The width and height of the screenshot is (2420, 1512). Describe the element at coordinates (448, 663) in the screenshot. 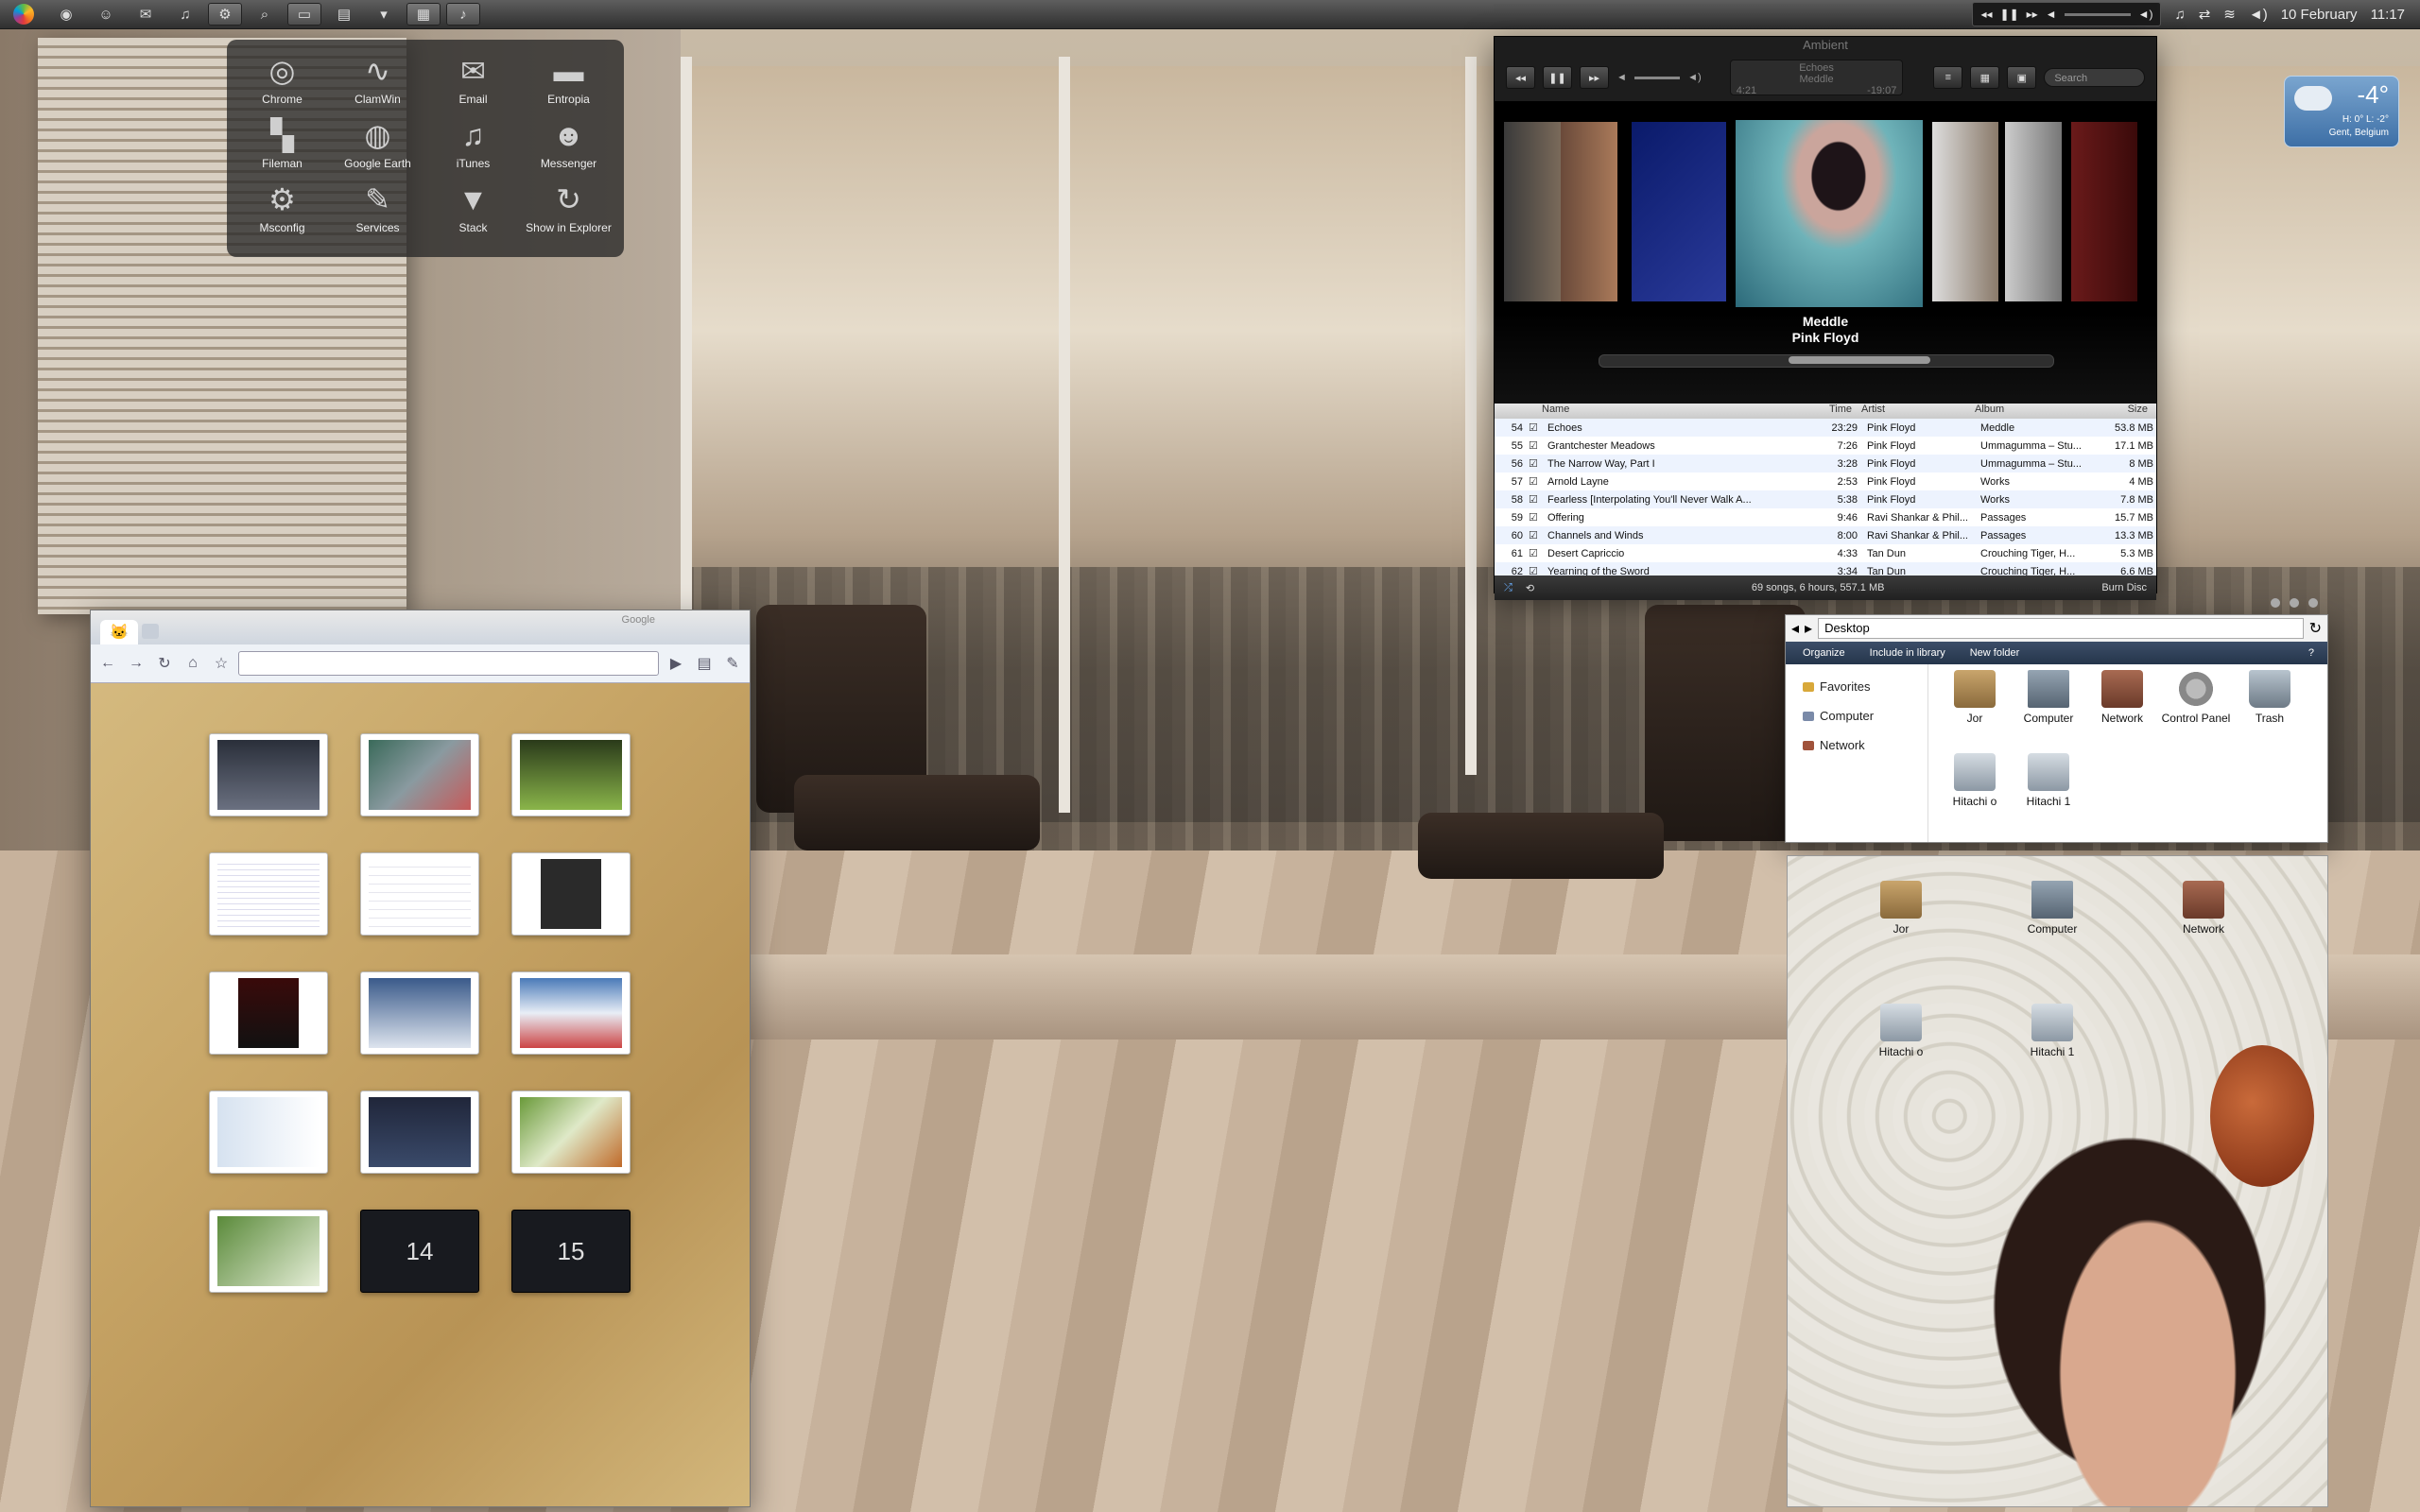

I see `address-bar` at that location.